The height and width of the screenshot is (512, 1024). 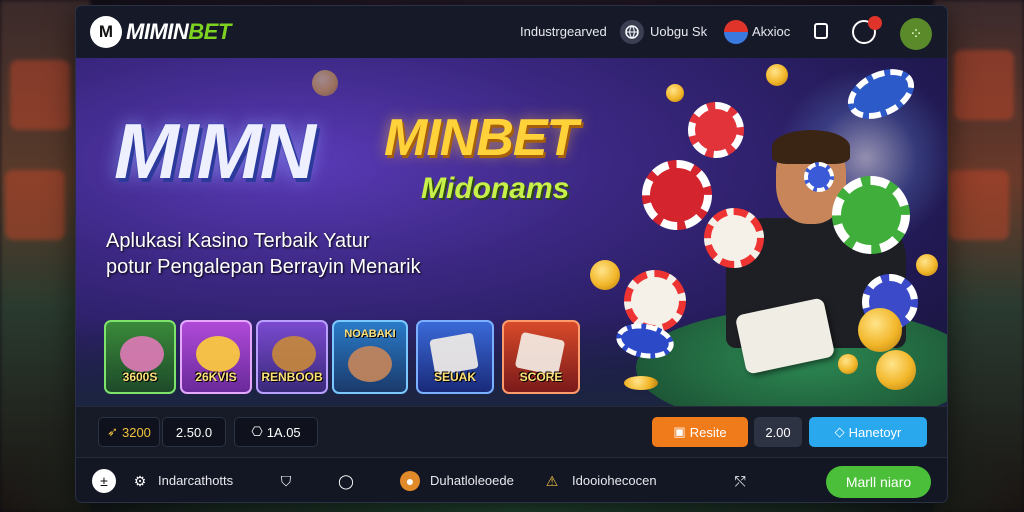 What do you see at coordinates (677, 195) in the screenshot?
I see `chip-red-large` at bounding box center [677, 195].